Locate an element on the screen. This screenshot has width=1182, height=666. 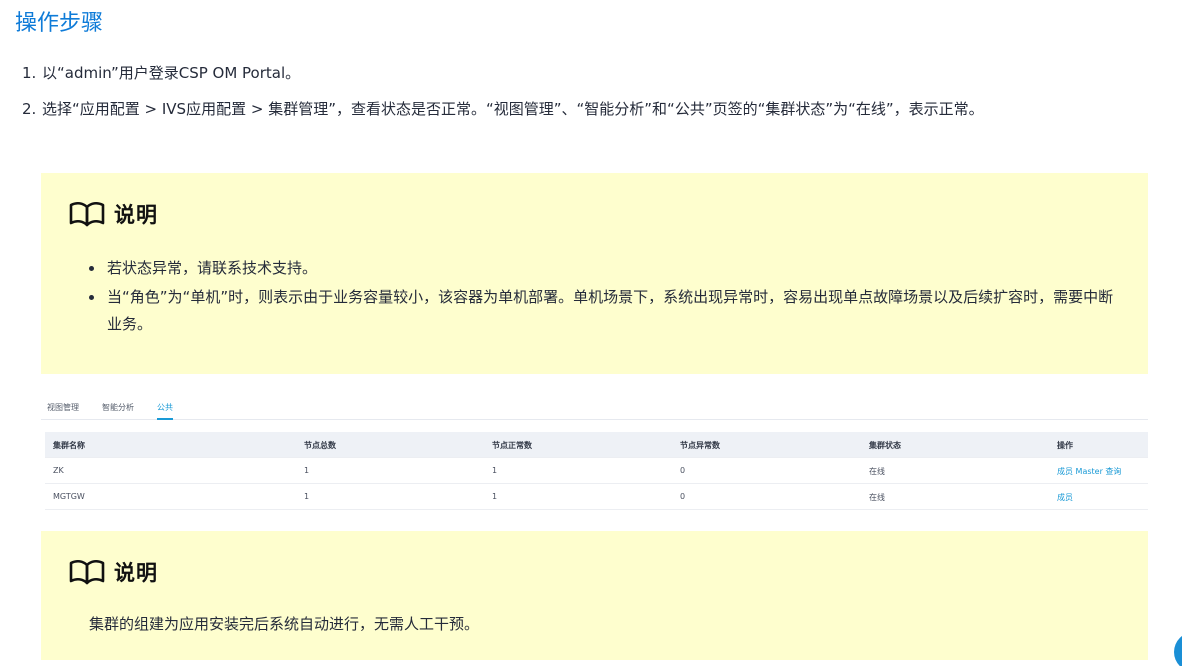
table-header-row: 集群名称 节点总数 节点正常数 节点异常数 集群状态 操作 is located at coordinates (596, 445).